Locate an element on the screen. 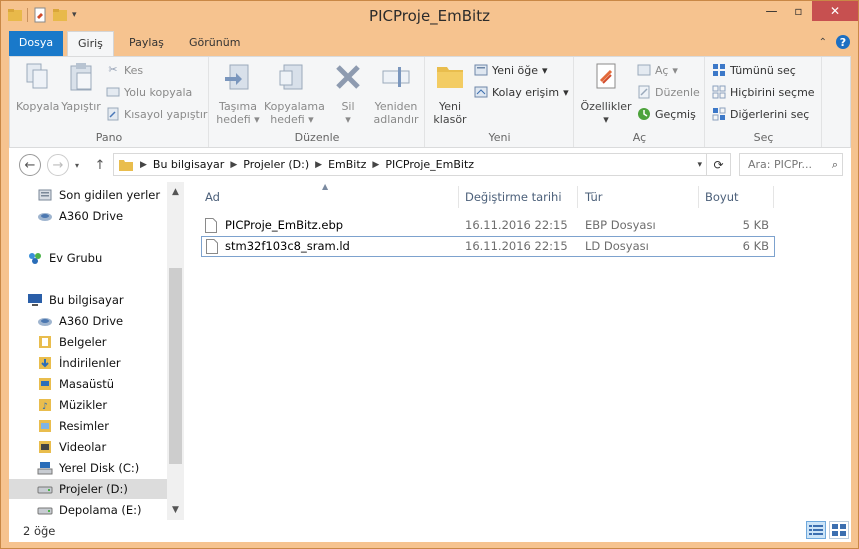  copy-path-icon is located at coordinates (113, 92).